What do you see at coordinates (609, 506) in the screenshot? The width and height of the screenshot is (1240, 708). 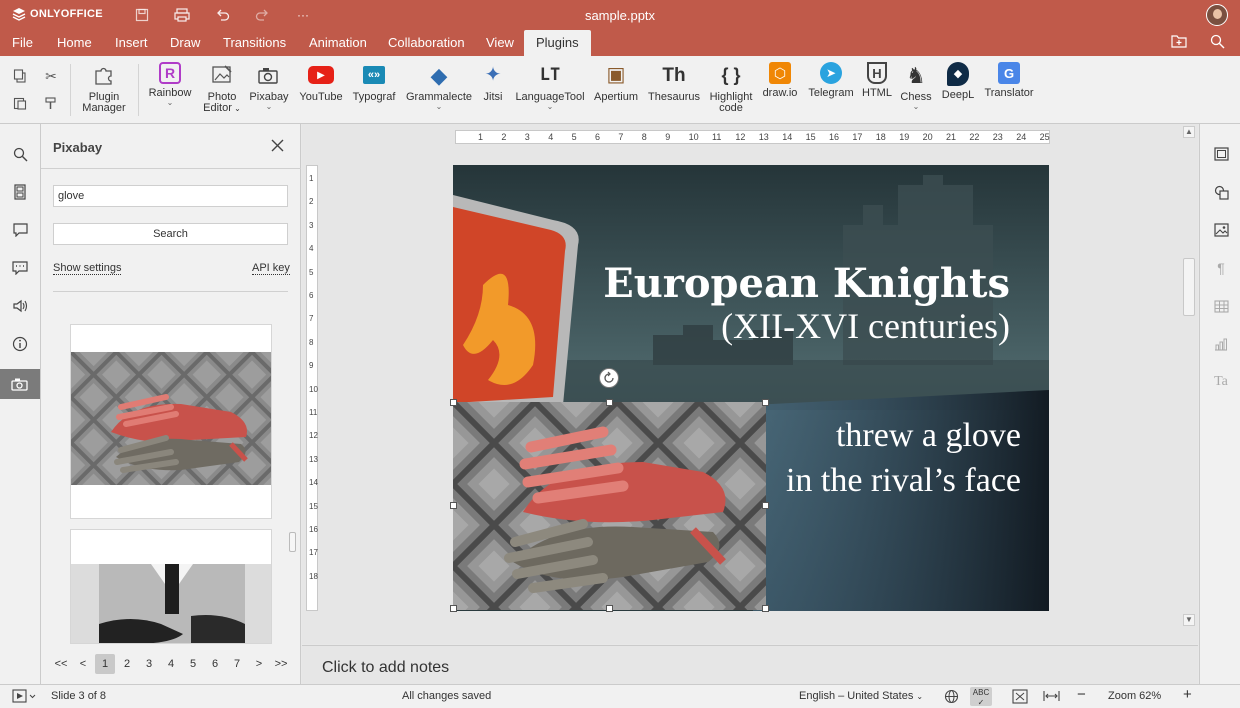 I see `inserted-glove-image` at bounding box center [609, 506].